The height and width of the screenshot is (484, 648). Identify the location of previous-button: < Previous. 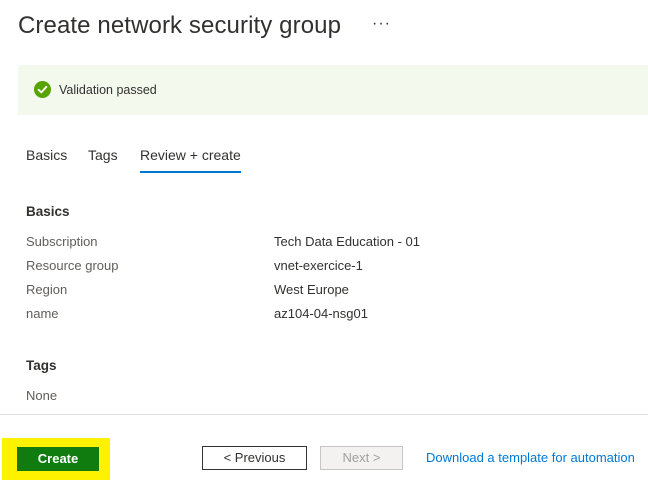
(254, 458).